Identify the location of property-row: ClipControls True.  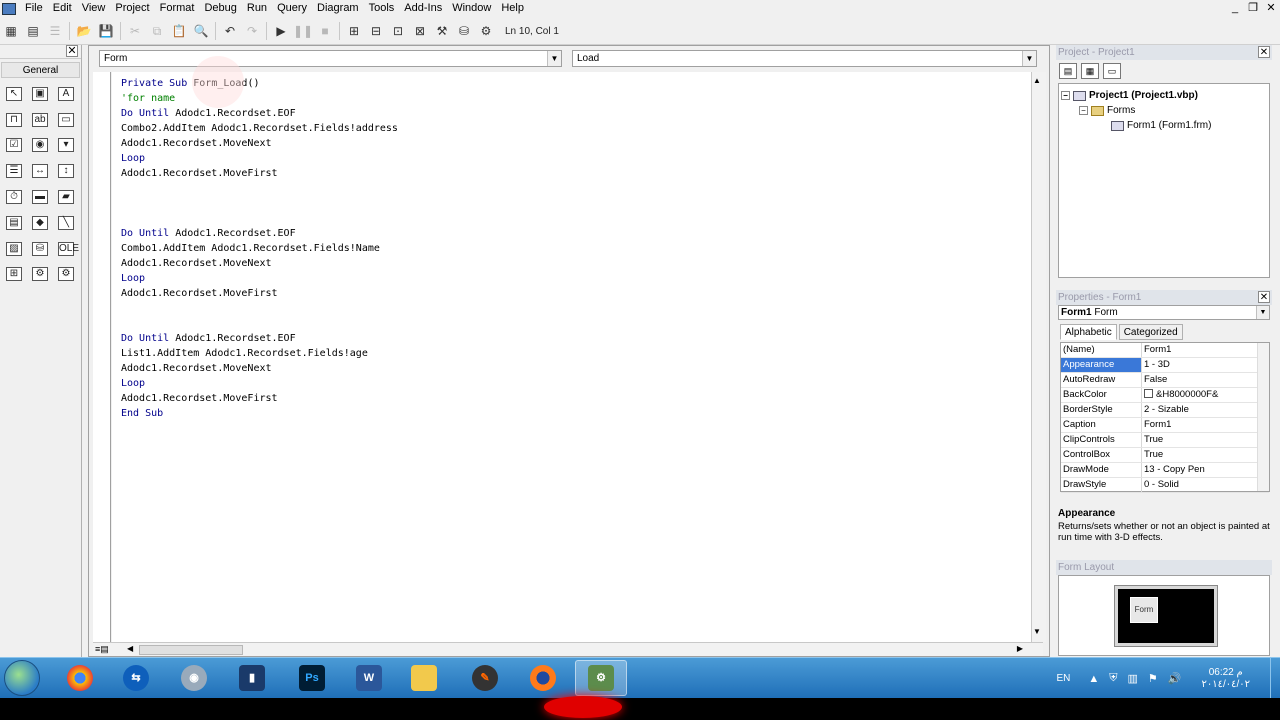
(1165, 440).